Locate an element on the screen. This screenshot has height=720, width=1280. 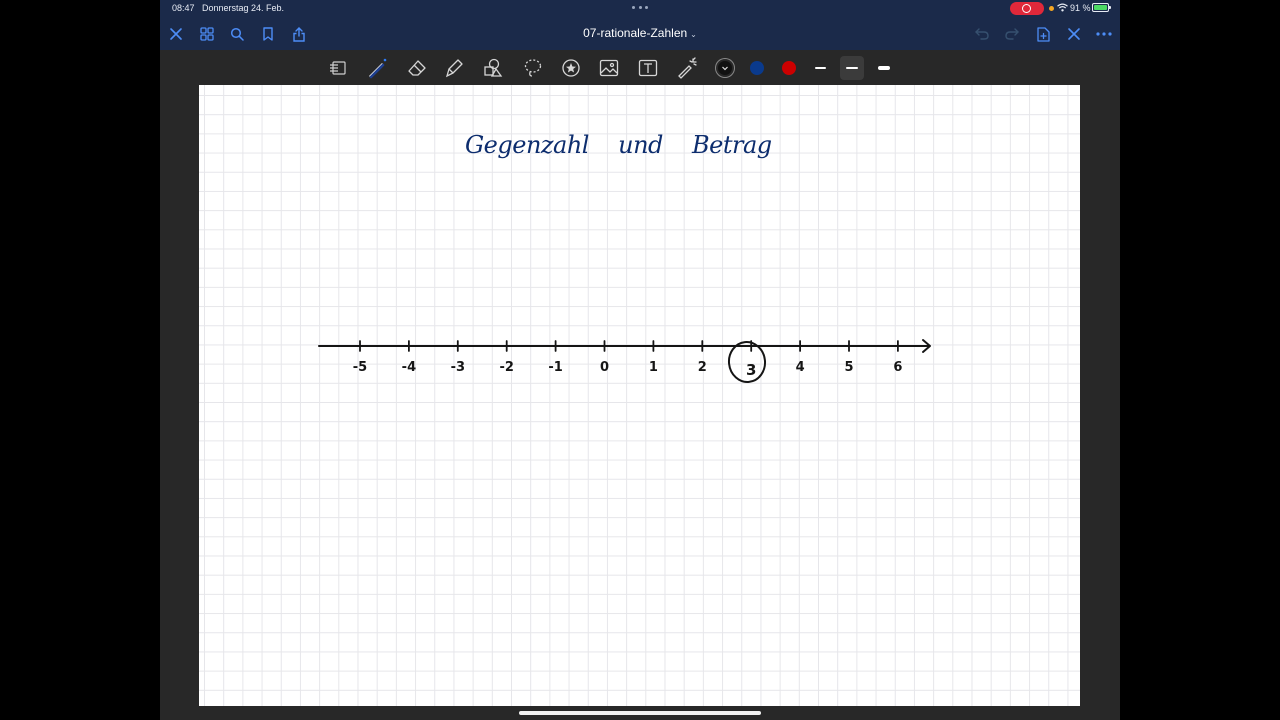
drawing-toolbar is located at coordinates (640, 67).